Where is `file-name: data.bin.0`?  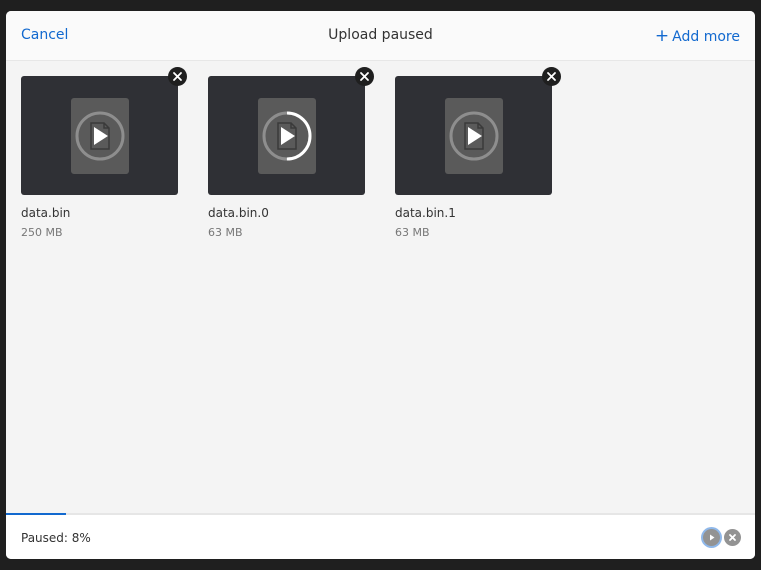 file-name: data.bin.0 is located at coordinates (238, 213).